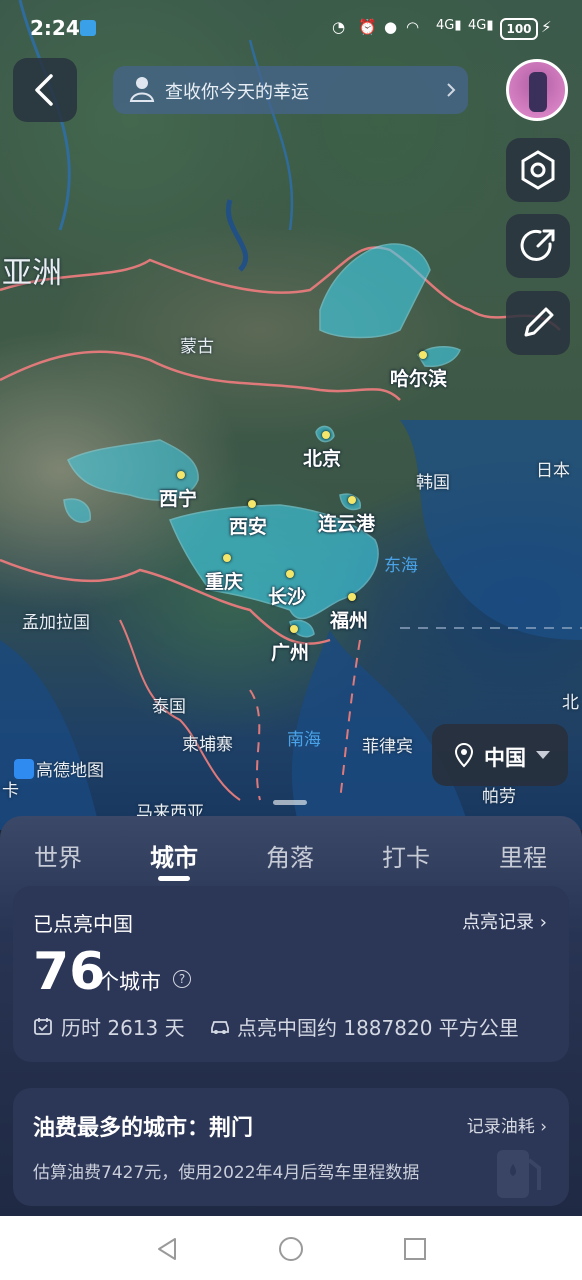 This screenshot has width=582, height=1280. What do you see at coordinates (248, 525) in the screenshot?
I see `city-label-xian: 西安` at bounding box center [248, 525].